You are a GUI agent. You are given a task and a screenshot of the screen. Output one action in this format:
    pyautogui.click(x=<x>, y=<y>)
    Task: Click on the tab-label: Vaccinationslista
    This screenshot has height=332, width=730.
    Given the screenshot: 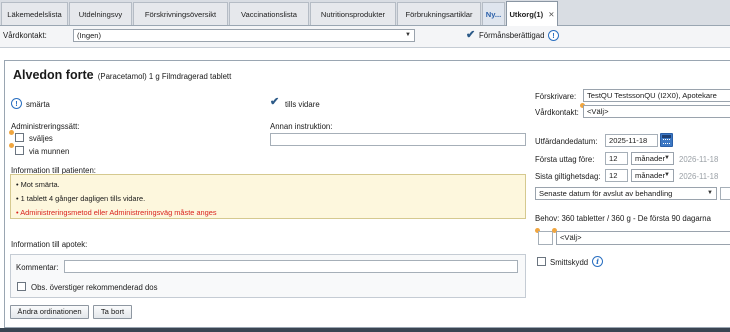 What is the action you would take?
    pyautogui.click(x=269, y=14)
    